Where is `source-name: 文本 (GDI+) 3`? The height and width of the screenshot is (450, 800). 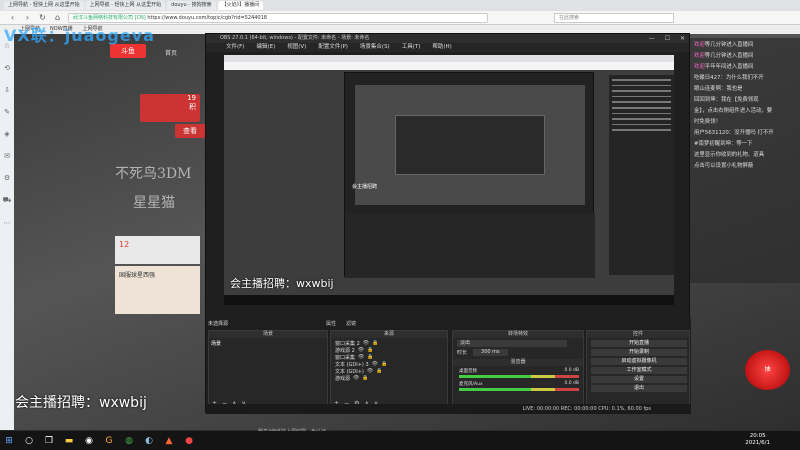 source-name: 文本 (GDI+) 3 is located at coordinates (352, 365).